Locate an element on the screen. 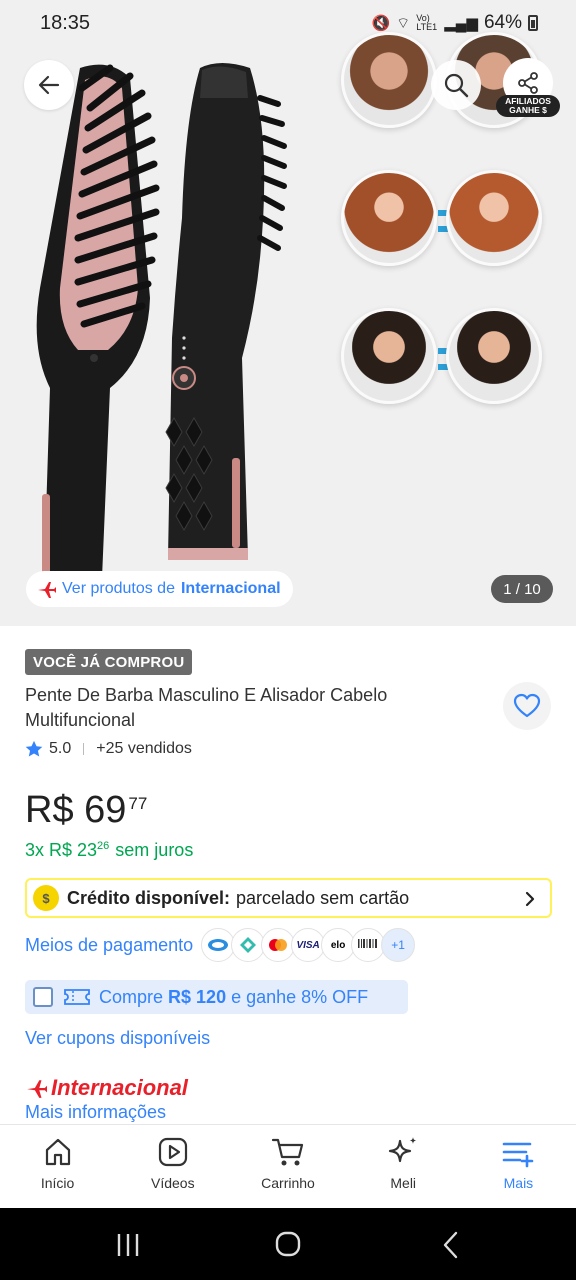  search-icon is located at coordinates (456, 85).